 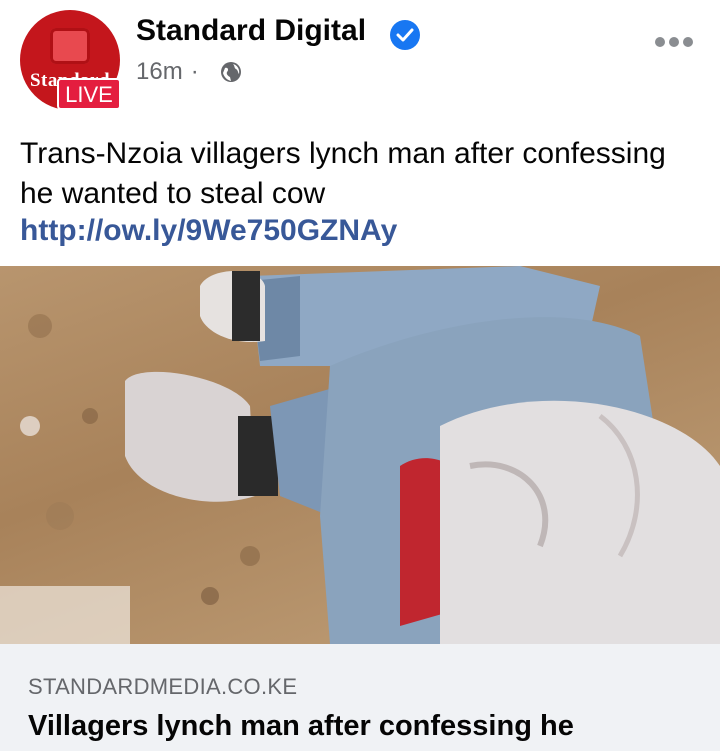 I want to click on verified-badge-icon, so click(x=405, y=35).